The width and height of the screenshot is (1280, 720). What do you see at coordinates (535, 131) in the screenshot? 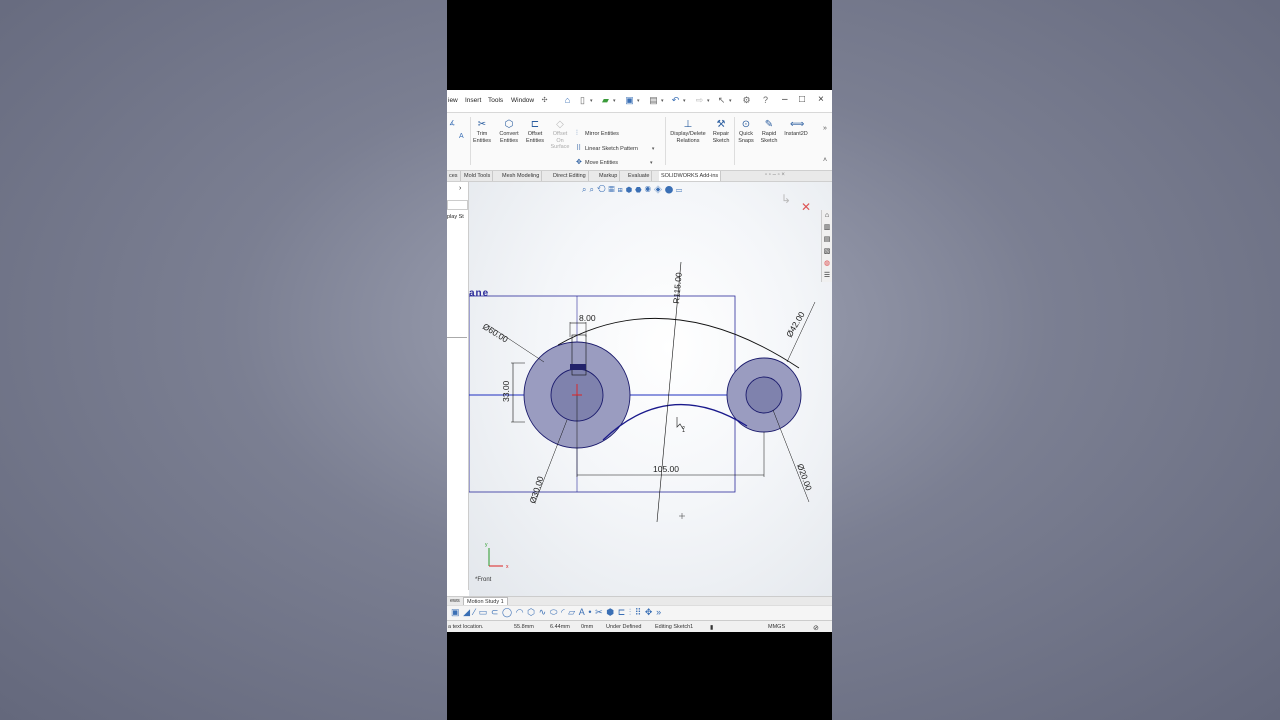
I see `offset-entities-button: ⊏ Offset Entities` at bounding box center [535, 131].